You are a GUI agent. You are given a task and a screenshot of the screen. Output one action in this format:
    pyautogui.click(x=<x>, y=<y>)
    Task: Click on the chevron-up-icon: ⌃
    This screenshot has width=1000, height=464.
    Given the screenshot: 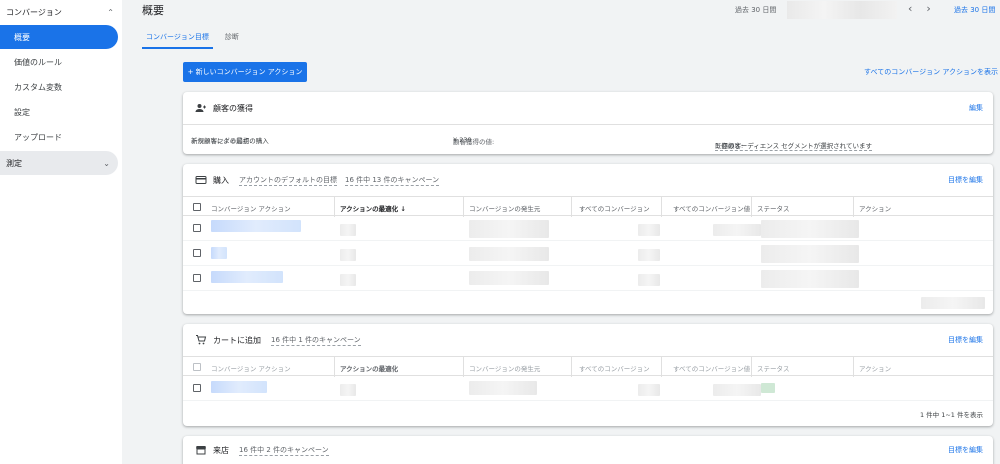 What is the action you would take?
    pyautogui.click(x=110, y=12)
    